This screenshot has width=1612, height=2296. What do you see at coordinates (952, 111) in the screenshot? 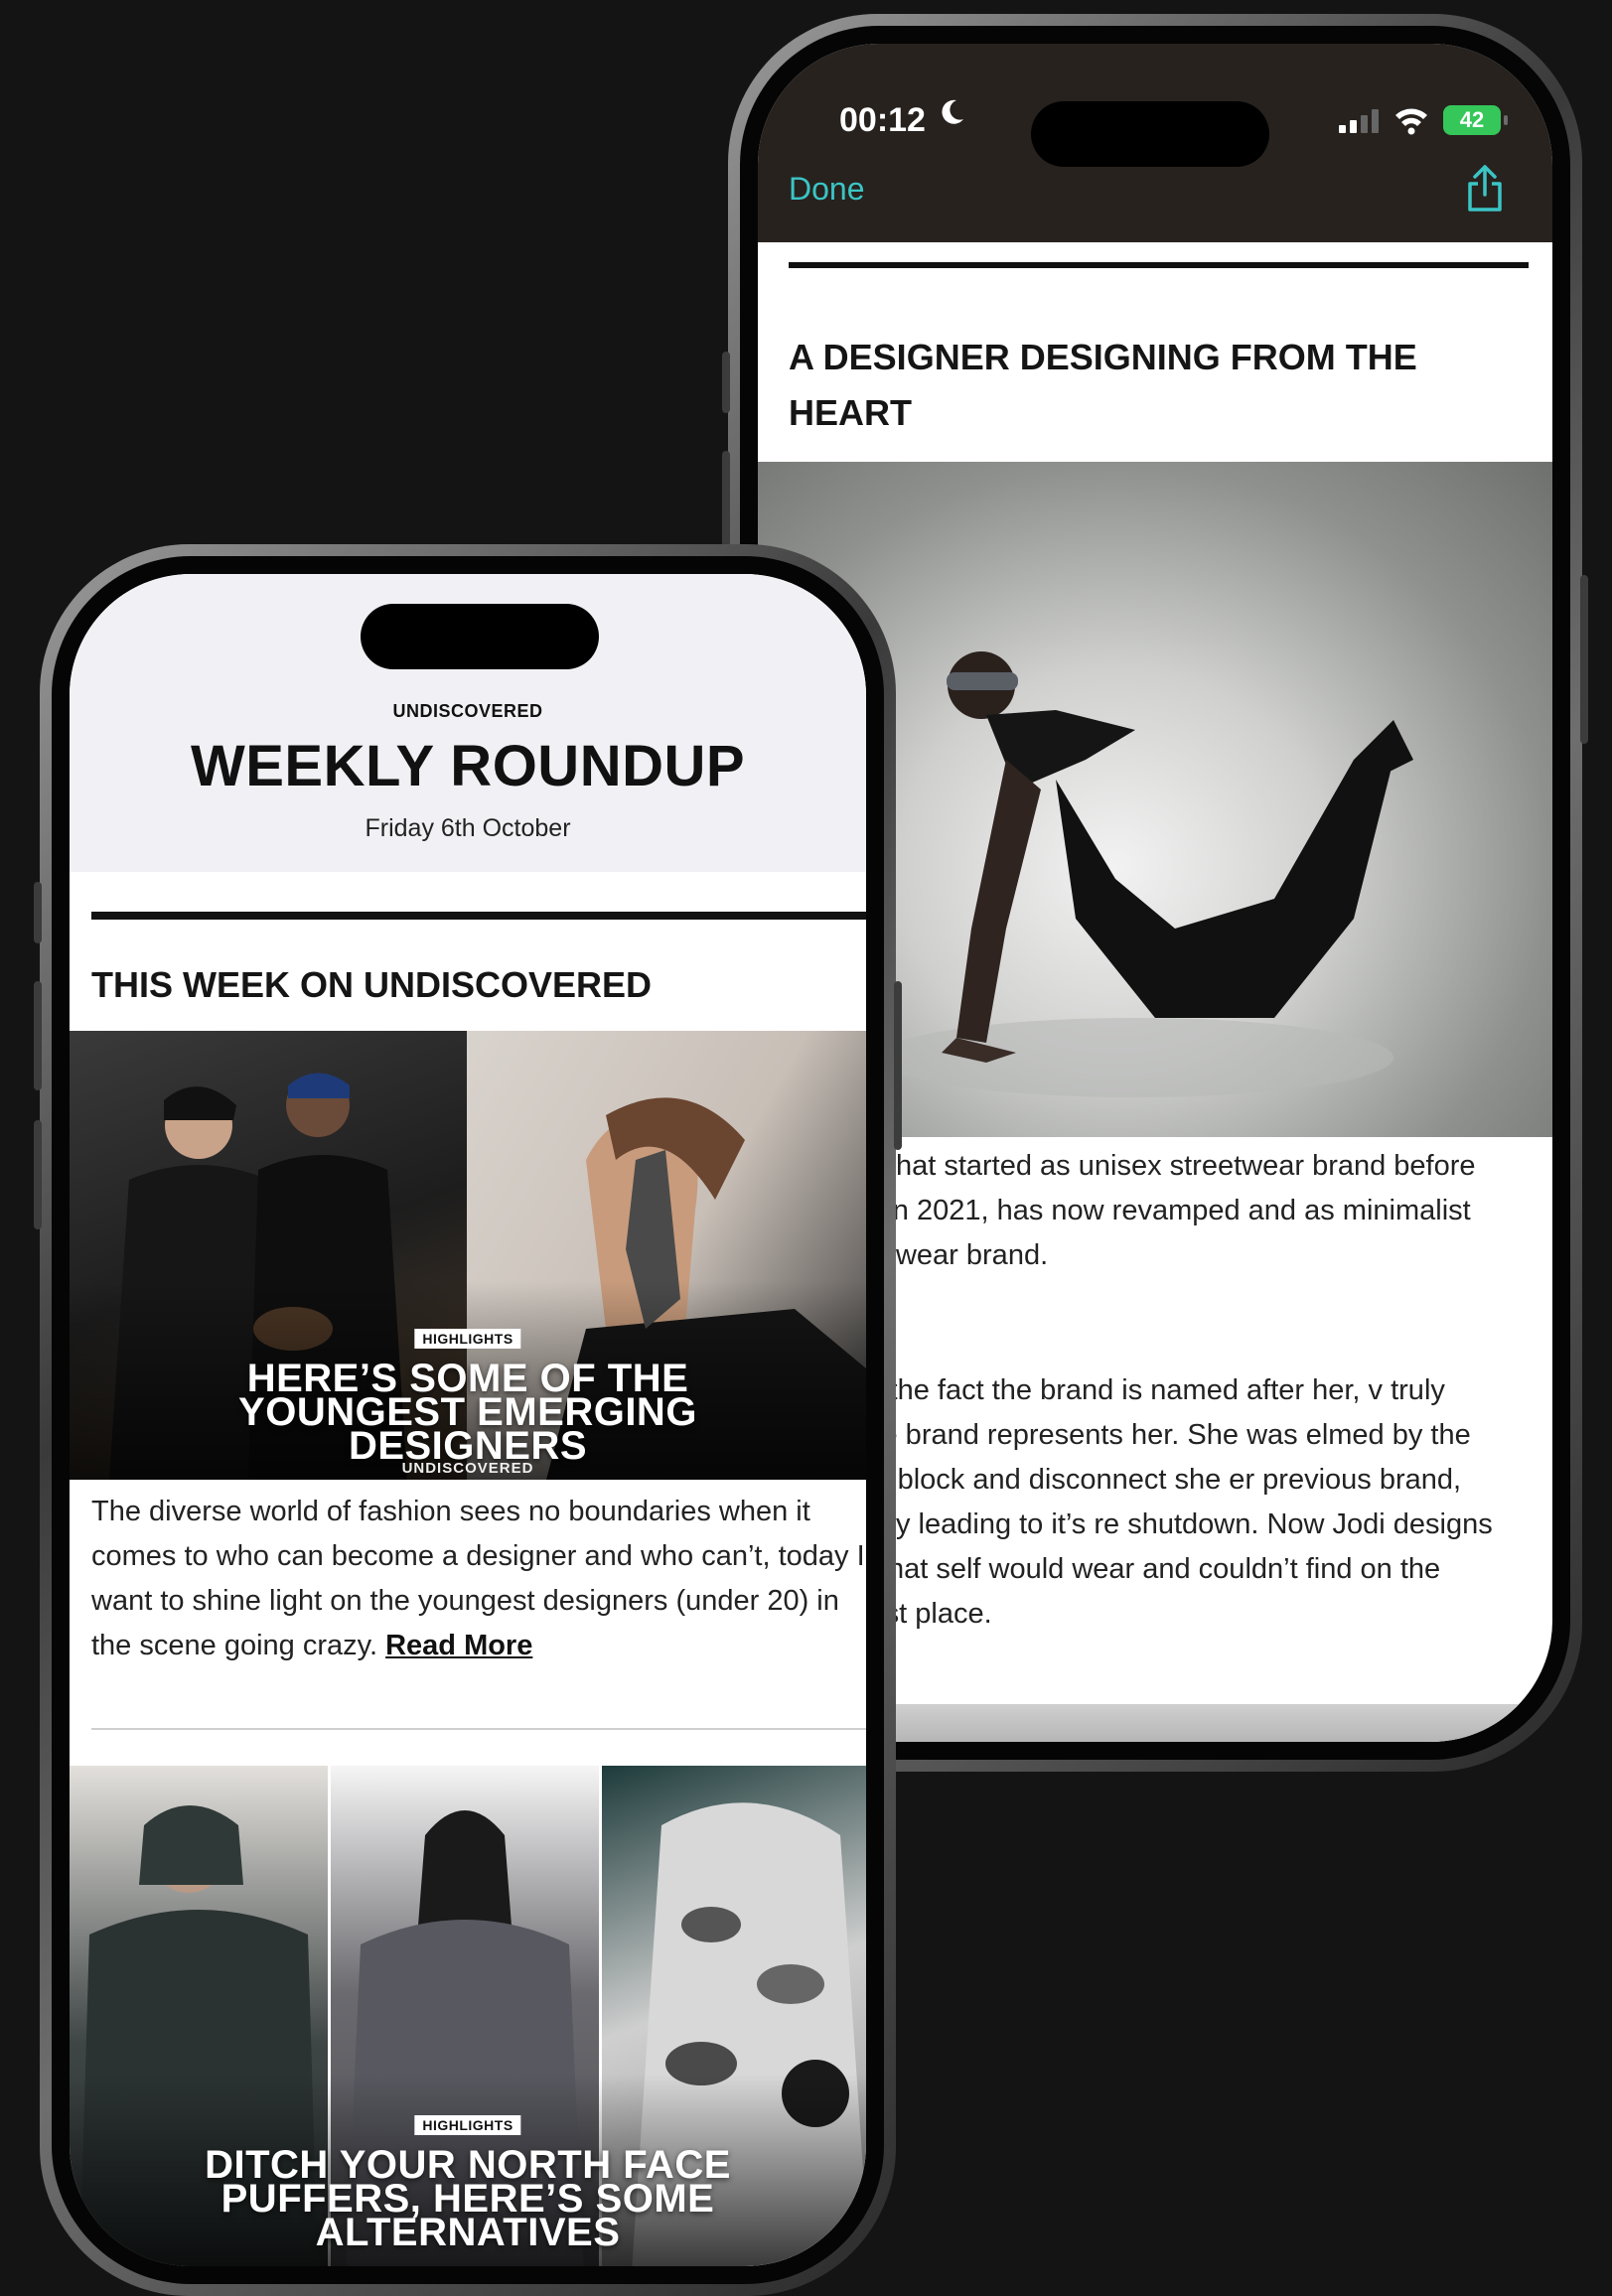
I see `moon-icon` at bounding box center [952, 111].